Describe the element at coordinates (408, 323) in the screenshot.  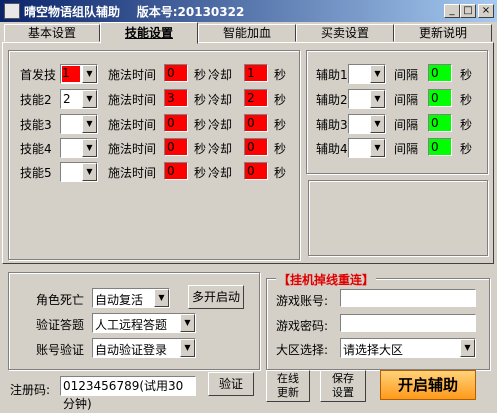
I see `game-password-input` at that location.